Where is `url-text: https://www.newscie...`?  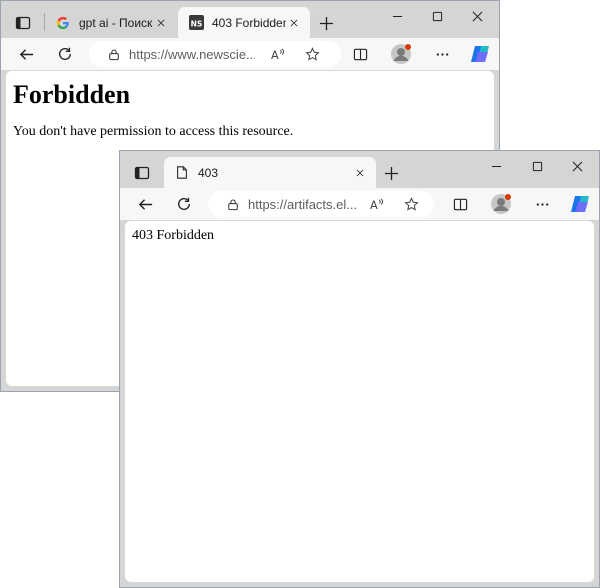 url-text: https://www.newscie... is located at coordinates (192, 54).